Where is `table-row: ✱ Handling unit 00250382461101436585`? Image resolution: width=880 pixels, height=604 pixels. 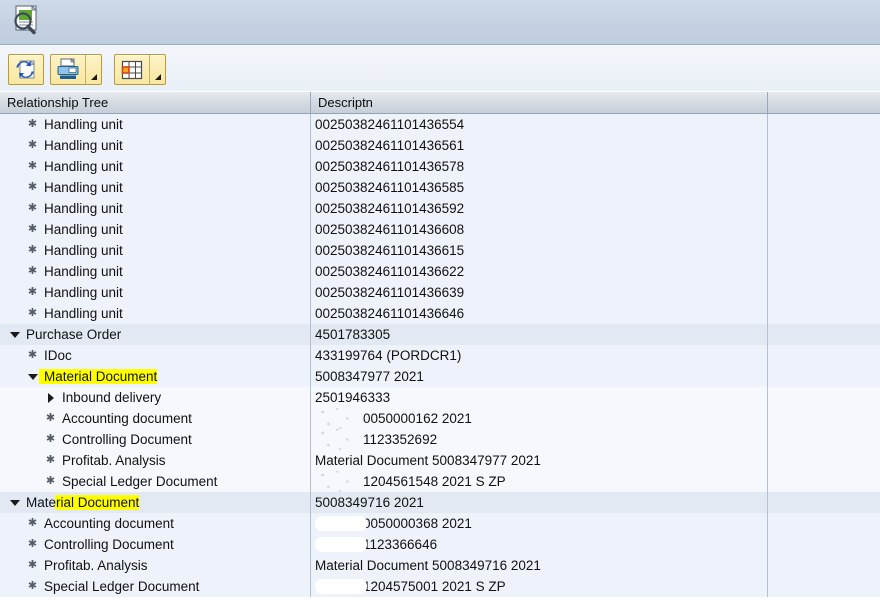
table-row: ✱ Handling unit 00250382461101436585 is located at coordinates (440, 187).